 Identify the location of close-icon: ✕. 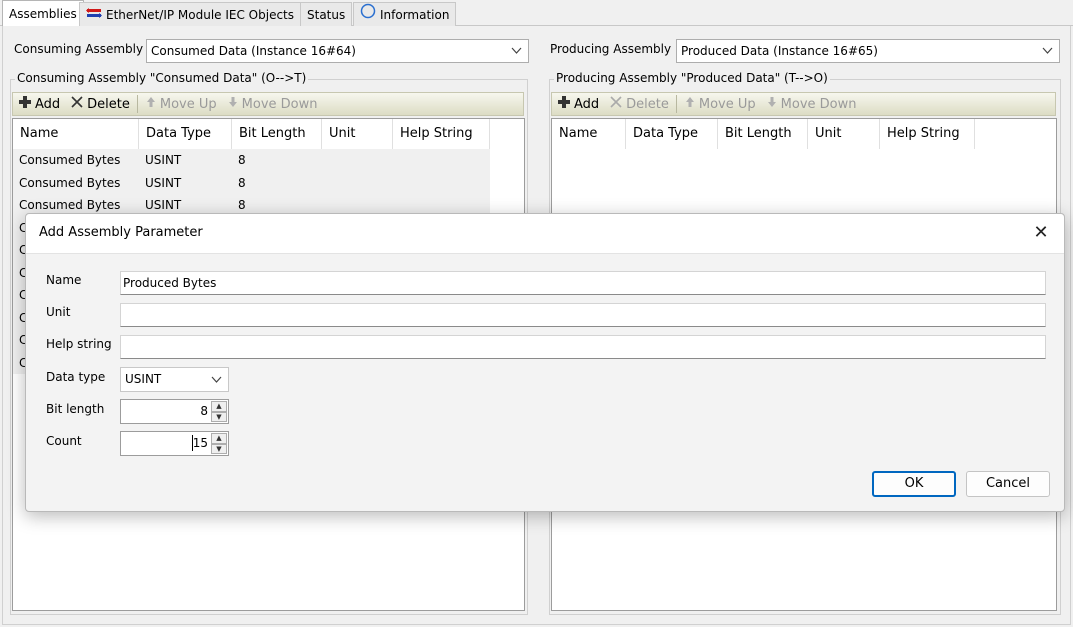
(1041, 233).